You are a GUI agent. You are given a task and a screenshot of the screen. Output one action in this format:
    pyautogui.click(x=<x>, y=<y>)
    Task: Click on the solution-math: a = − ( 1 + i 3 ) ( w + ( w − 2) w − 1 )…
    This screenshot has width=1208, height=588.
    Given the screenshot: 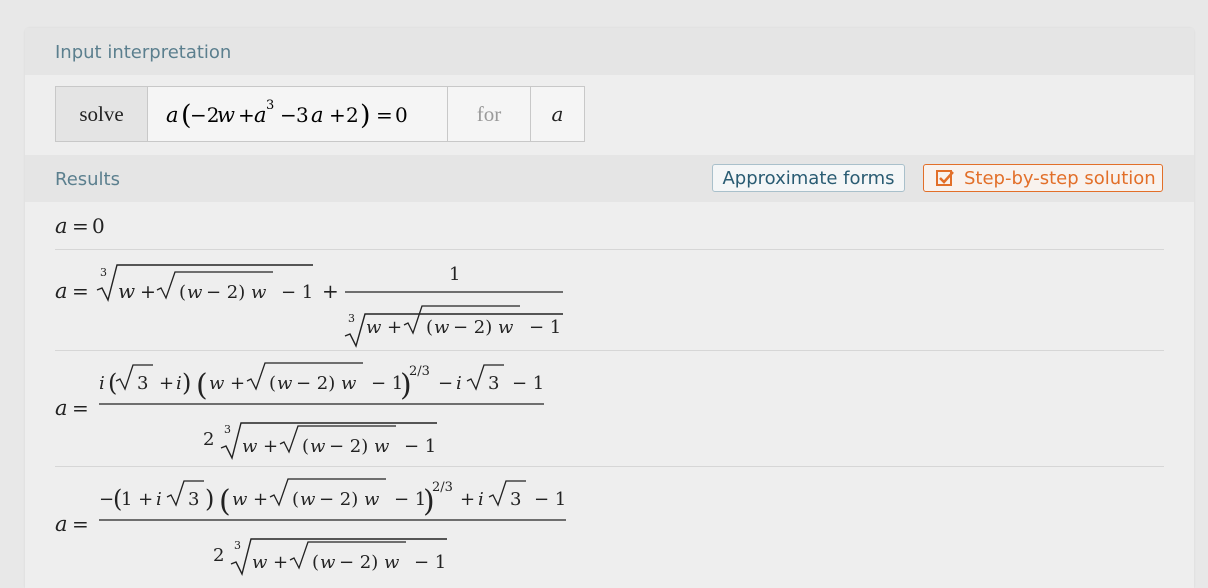 What is the action you would take?
    pyautogui.click(x=310, y=527)
    